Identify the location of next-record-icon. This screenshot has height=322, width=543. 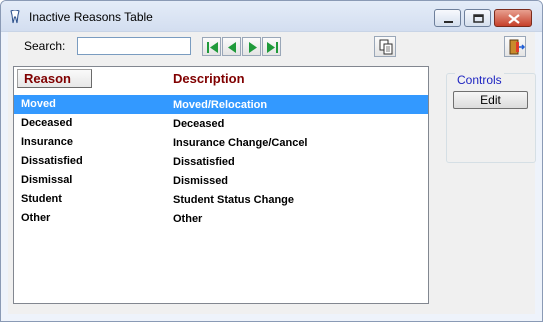
(253, 47).